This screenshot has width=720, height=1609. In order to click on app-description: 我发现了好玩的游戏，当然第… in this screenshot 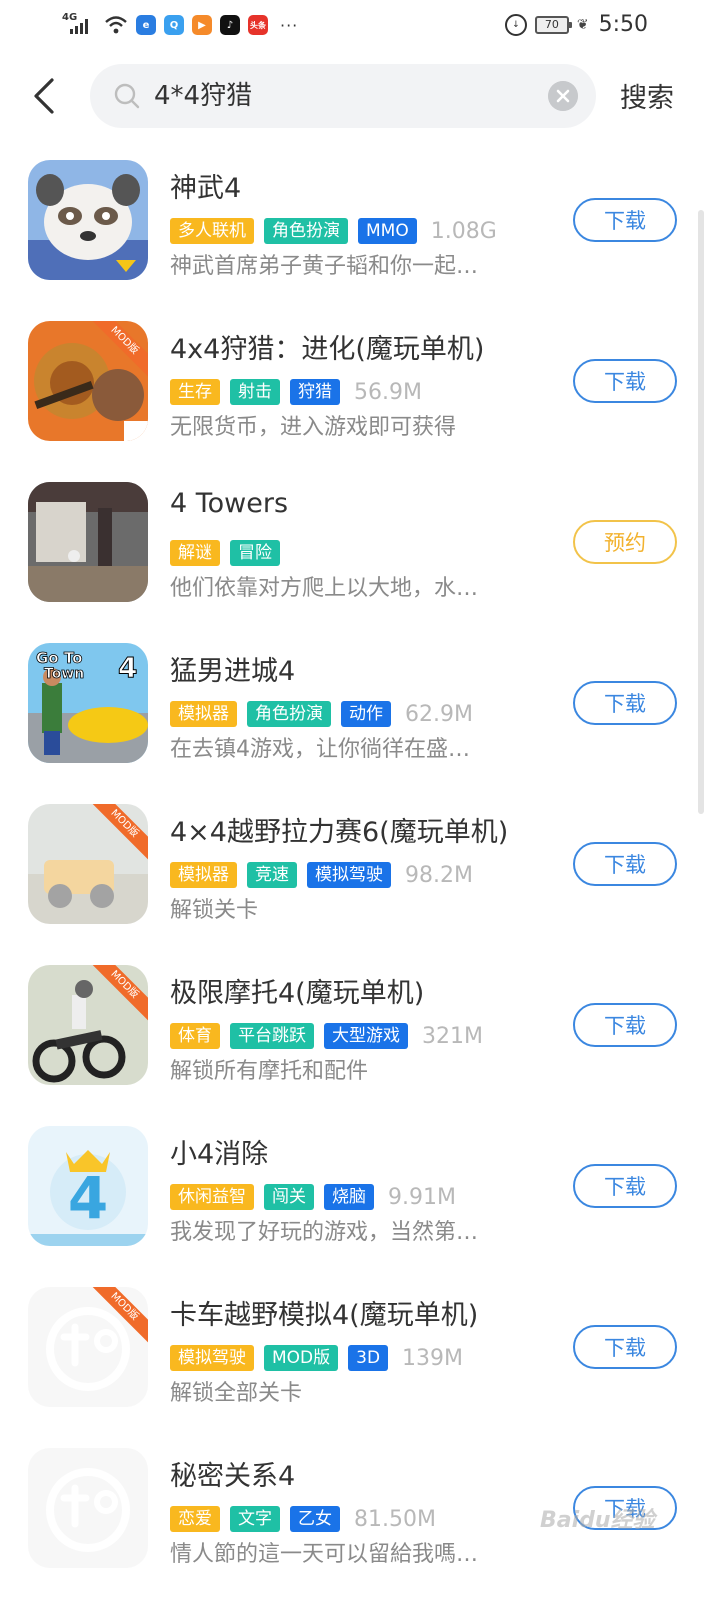, I will do `click(324, 1232)`.